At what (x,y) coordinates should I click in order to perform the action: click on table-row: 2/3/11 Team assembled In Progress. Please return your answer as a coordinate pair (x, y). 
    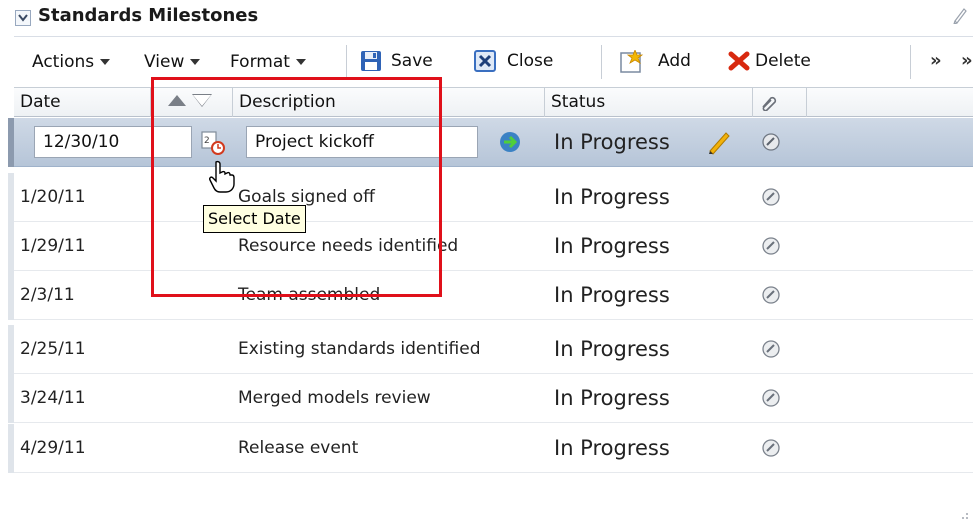
    Looking at the image, I should click on (493, 295).